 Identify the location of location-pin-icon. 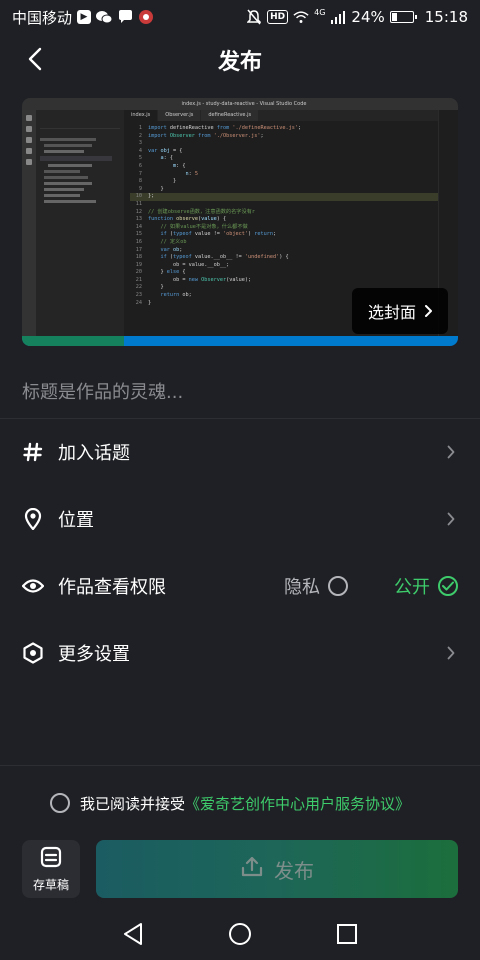
(33, 519).